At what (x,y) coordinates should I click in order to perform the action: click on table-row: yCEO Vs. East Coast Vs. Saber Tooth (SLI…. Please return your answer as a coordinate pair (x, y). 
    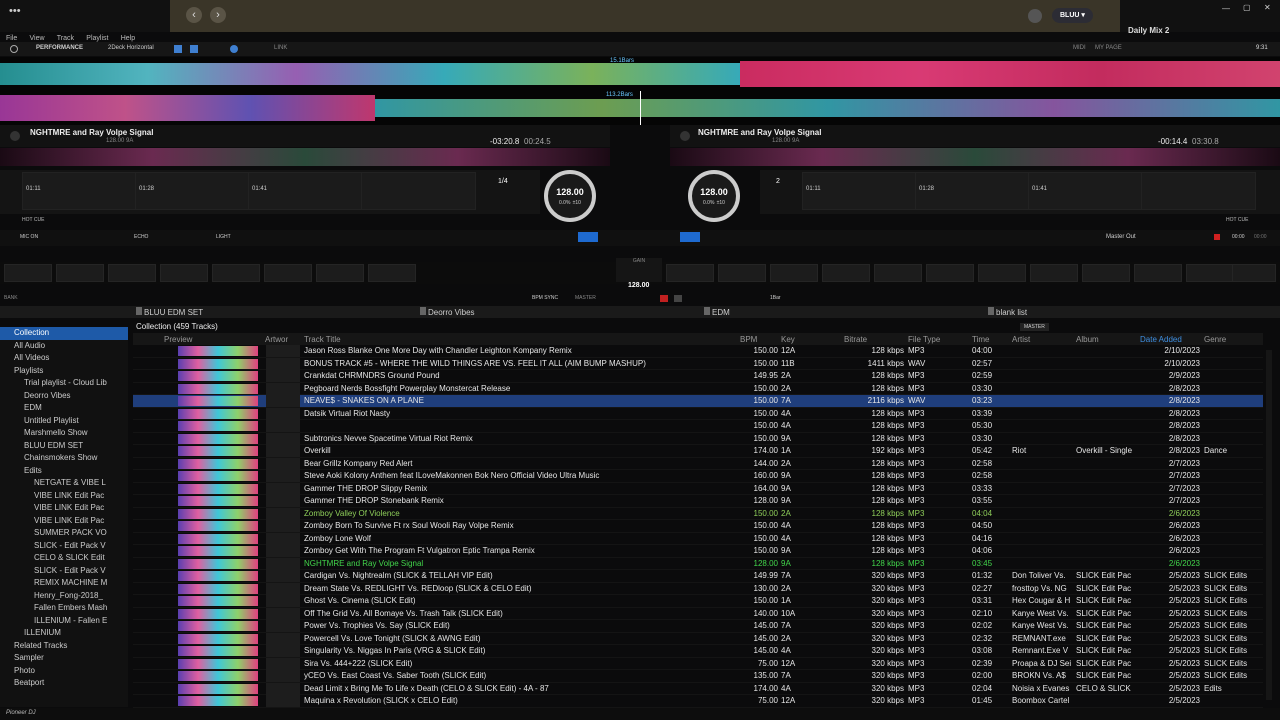
    Looking at the image, I should click on (698, 676).